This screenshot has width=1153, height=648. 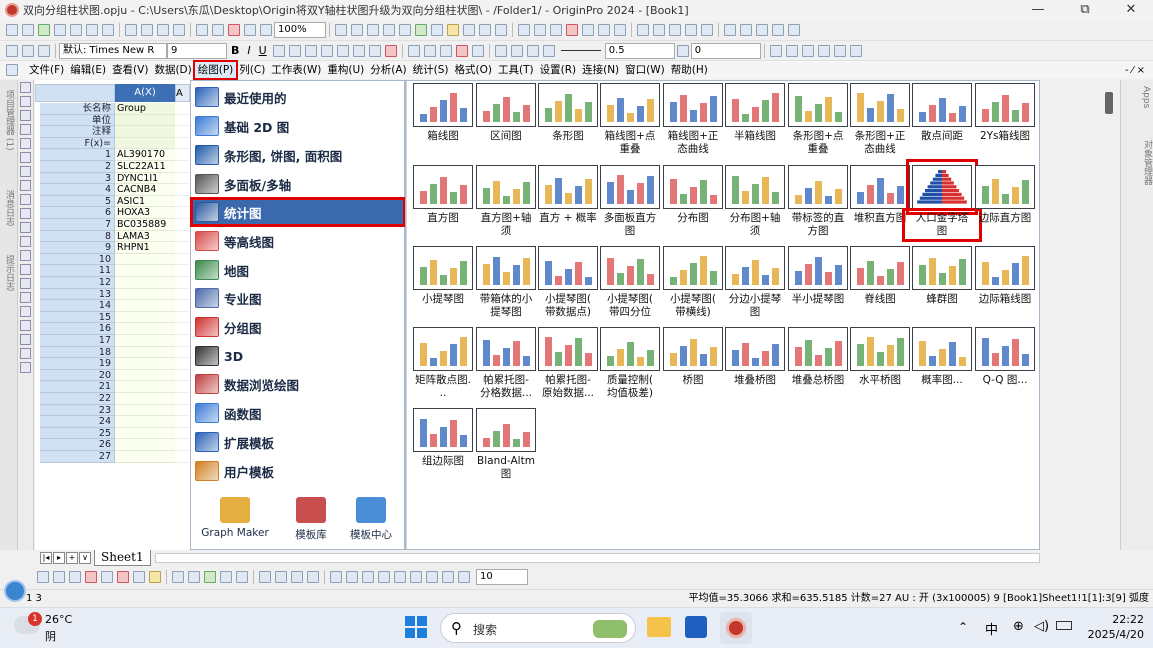 What do you see at coordinates (374, 50) in the screenshot?
I see `border-icon` at bounding box center [374, 50].